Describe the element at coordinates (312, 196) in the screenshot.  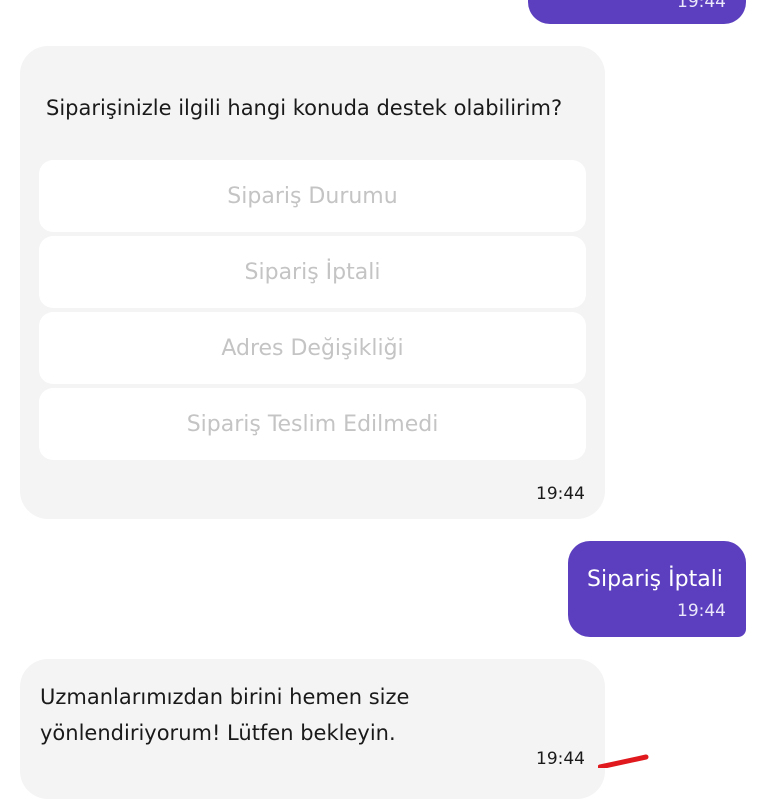
I see `option-siparis-durumu: Sipariş Durumu` at that location.